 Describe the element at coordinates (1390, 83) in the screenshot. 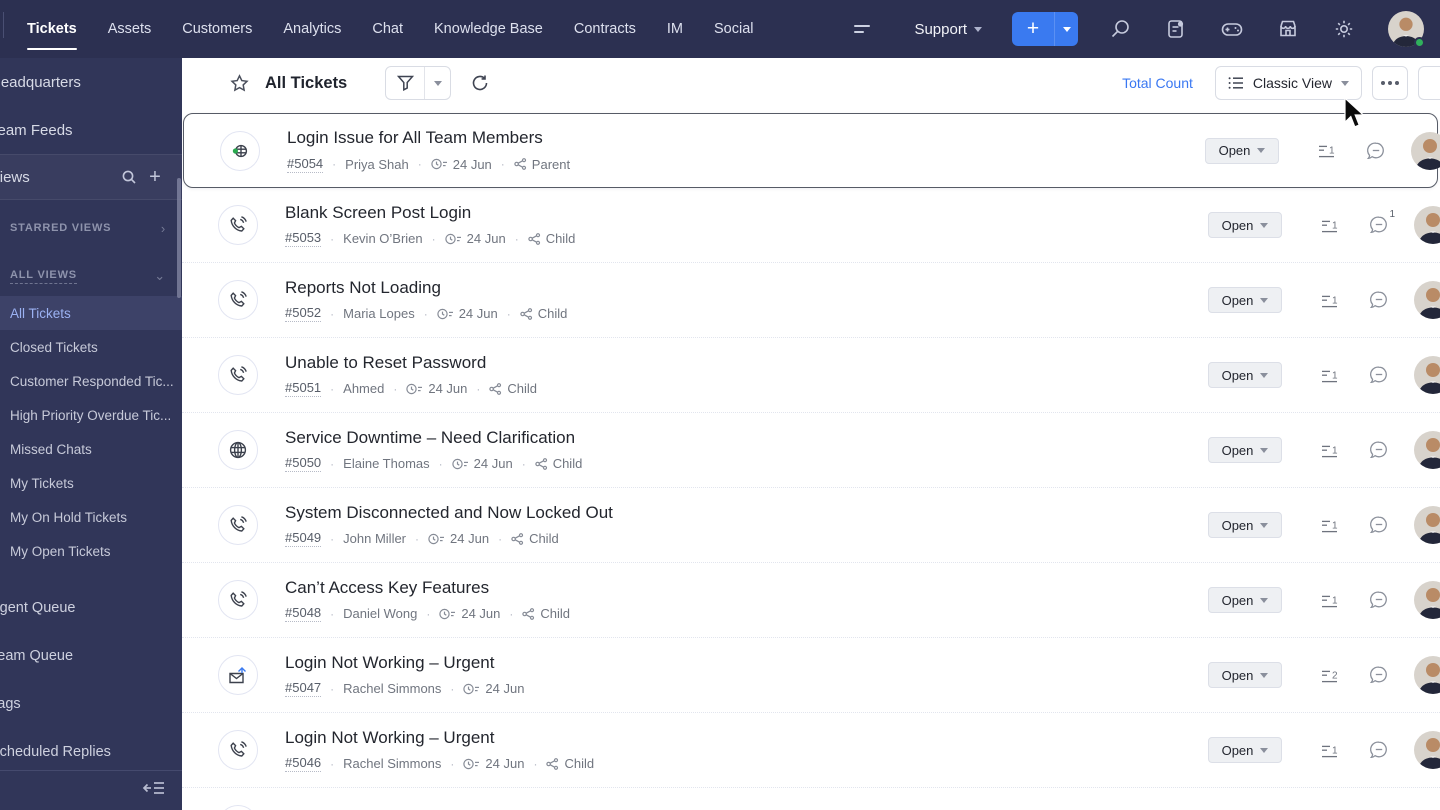

I see `more-options-button` at that location.